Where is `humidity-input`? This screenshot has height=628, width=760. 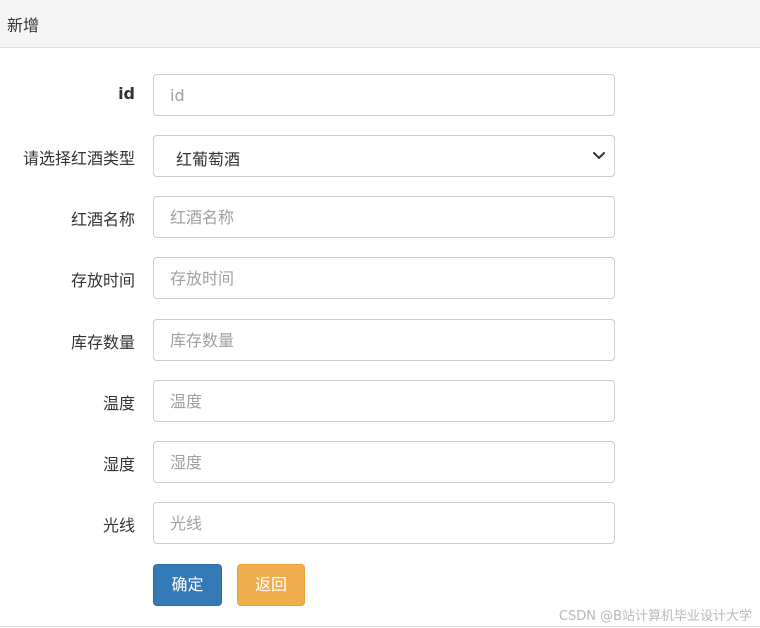
humidity-input is located at coordinates (384, 462).